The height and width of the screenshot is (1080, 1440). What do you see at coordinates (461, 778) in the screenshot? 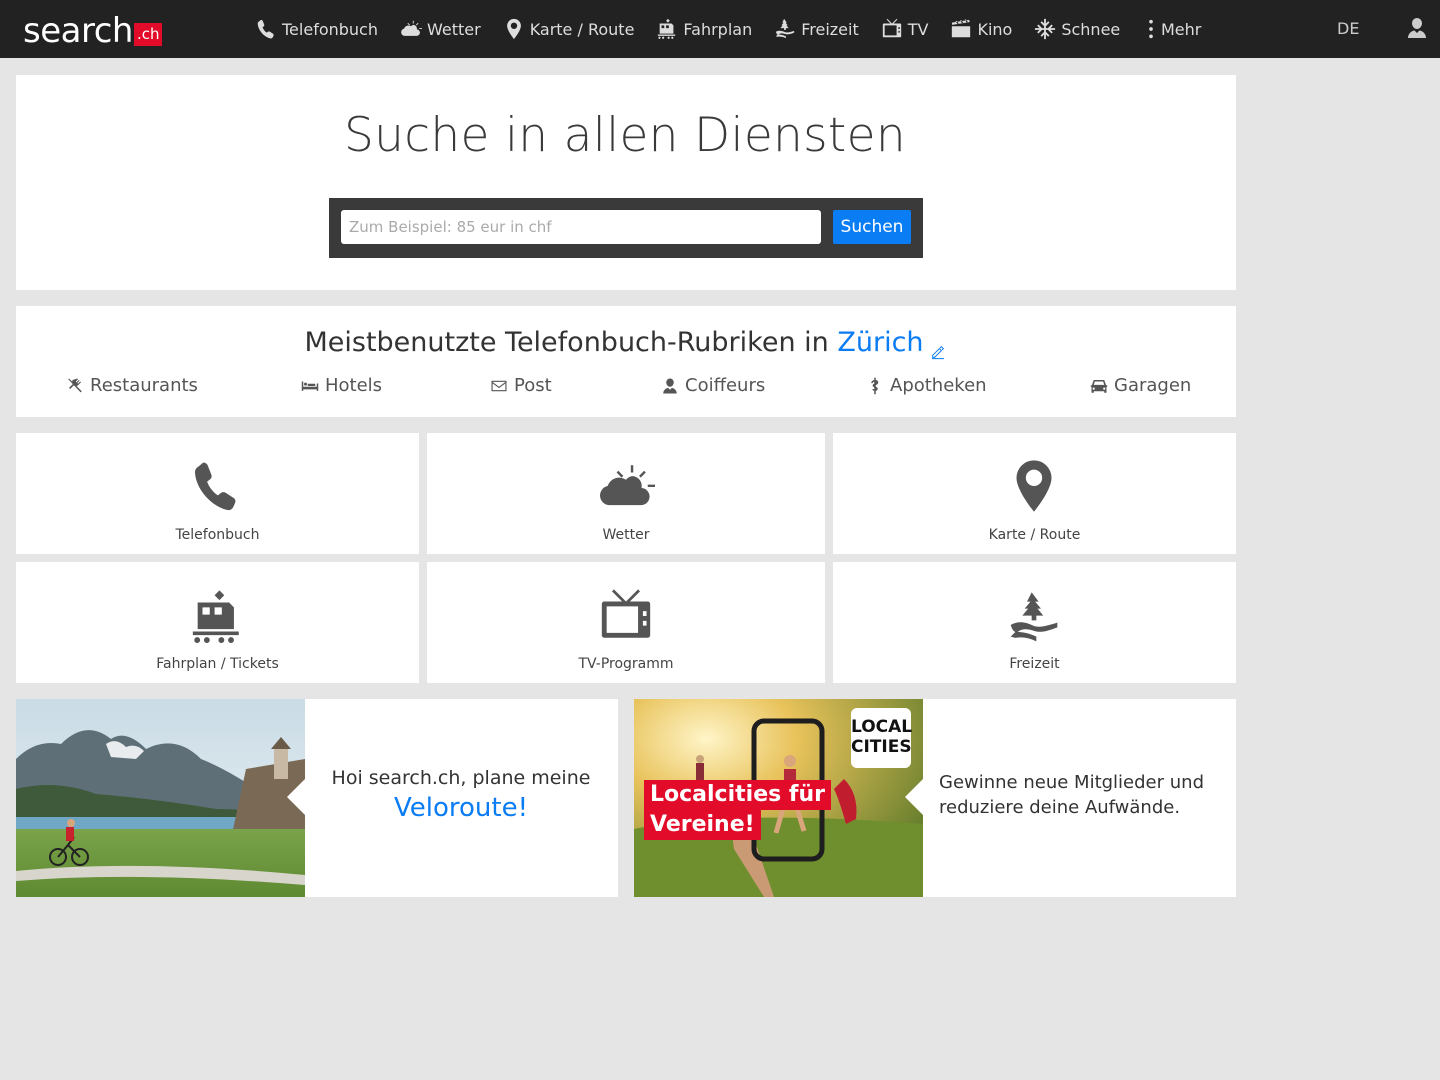
I see `promo-veloroute-caption: Hoi search.ch, plane meine` at bounding box center [461, 778].